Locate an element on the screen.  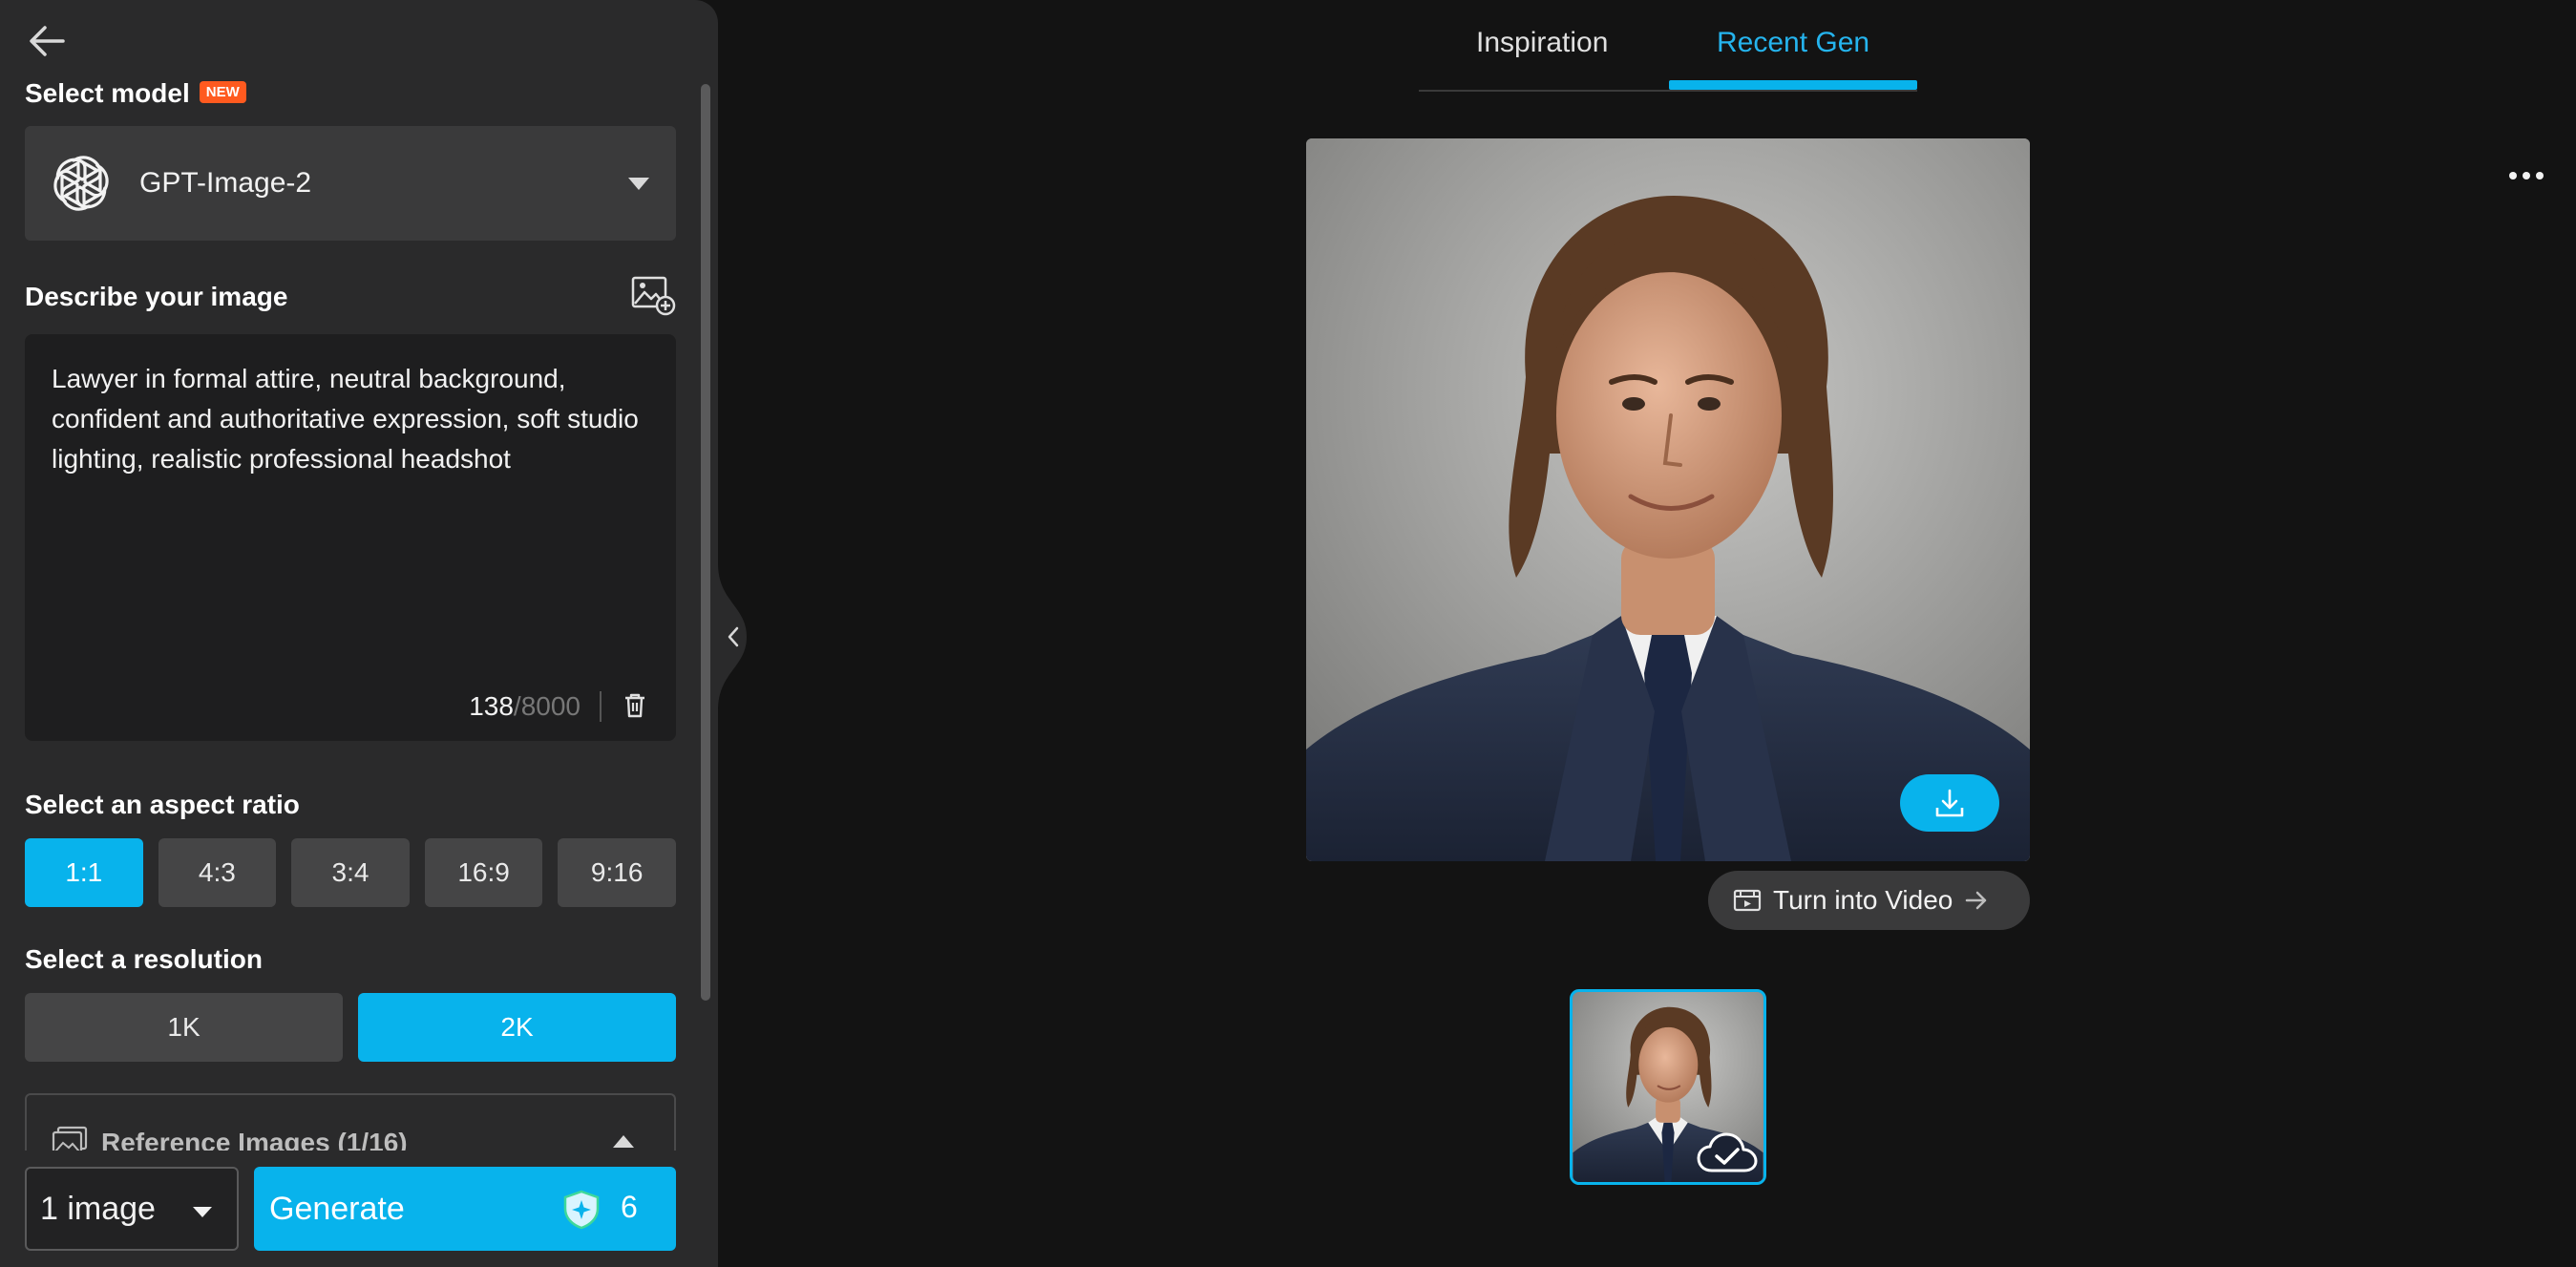
char-counter: 138/8000 is located at coordinates (525, 706).